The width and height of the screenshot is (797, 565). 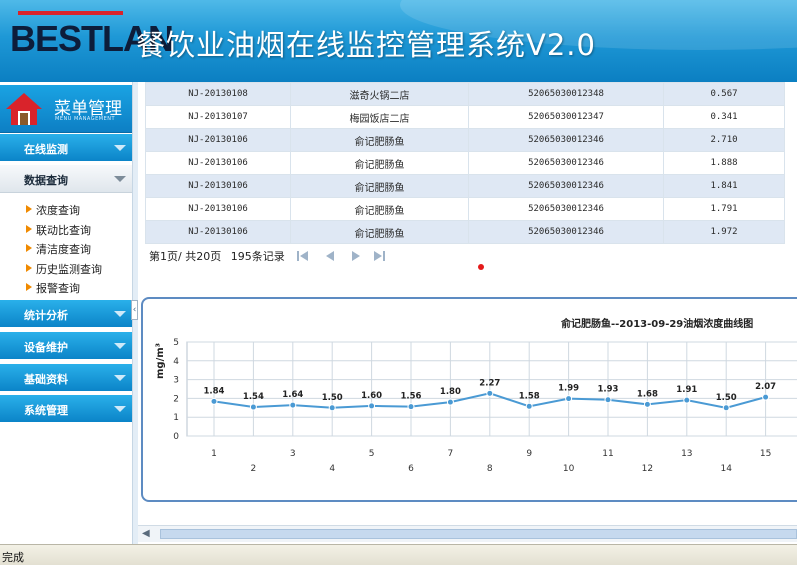 I want to click on table-row: NJ-20130106 俞记肥肠鱼 52065030012346 1.888, so click(x=465, y=163).